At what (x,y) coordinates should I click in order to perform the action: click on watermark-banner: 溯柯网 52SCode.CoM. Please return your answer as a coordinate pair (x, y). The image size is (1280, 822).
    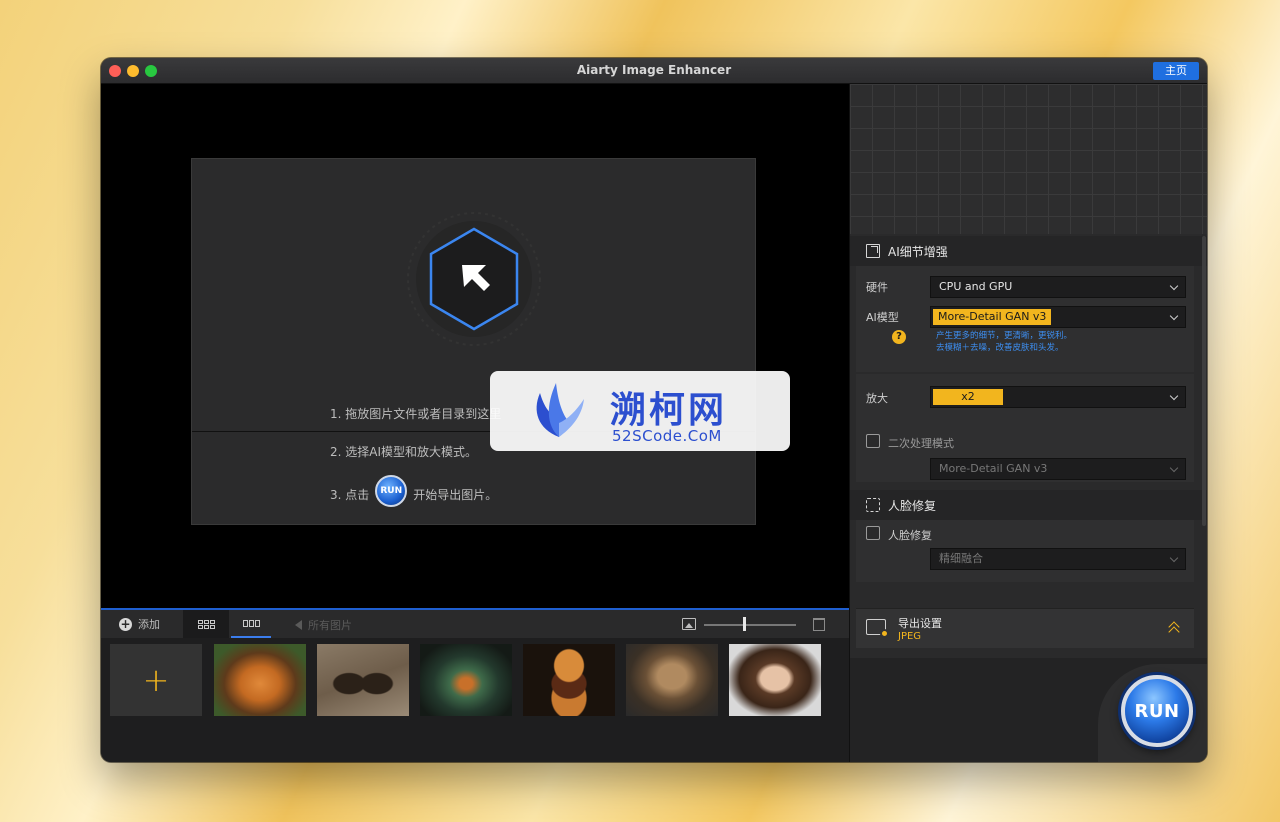
    Looking at the image, I should click on (640, 411).